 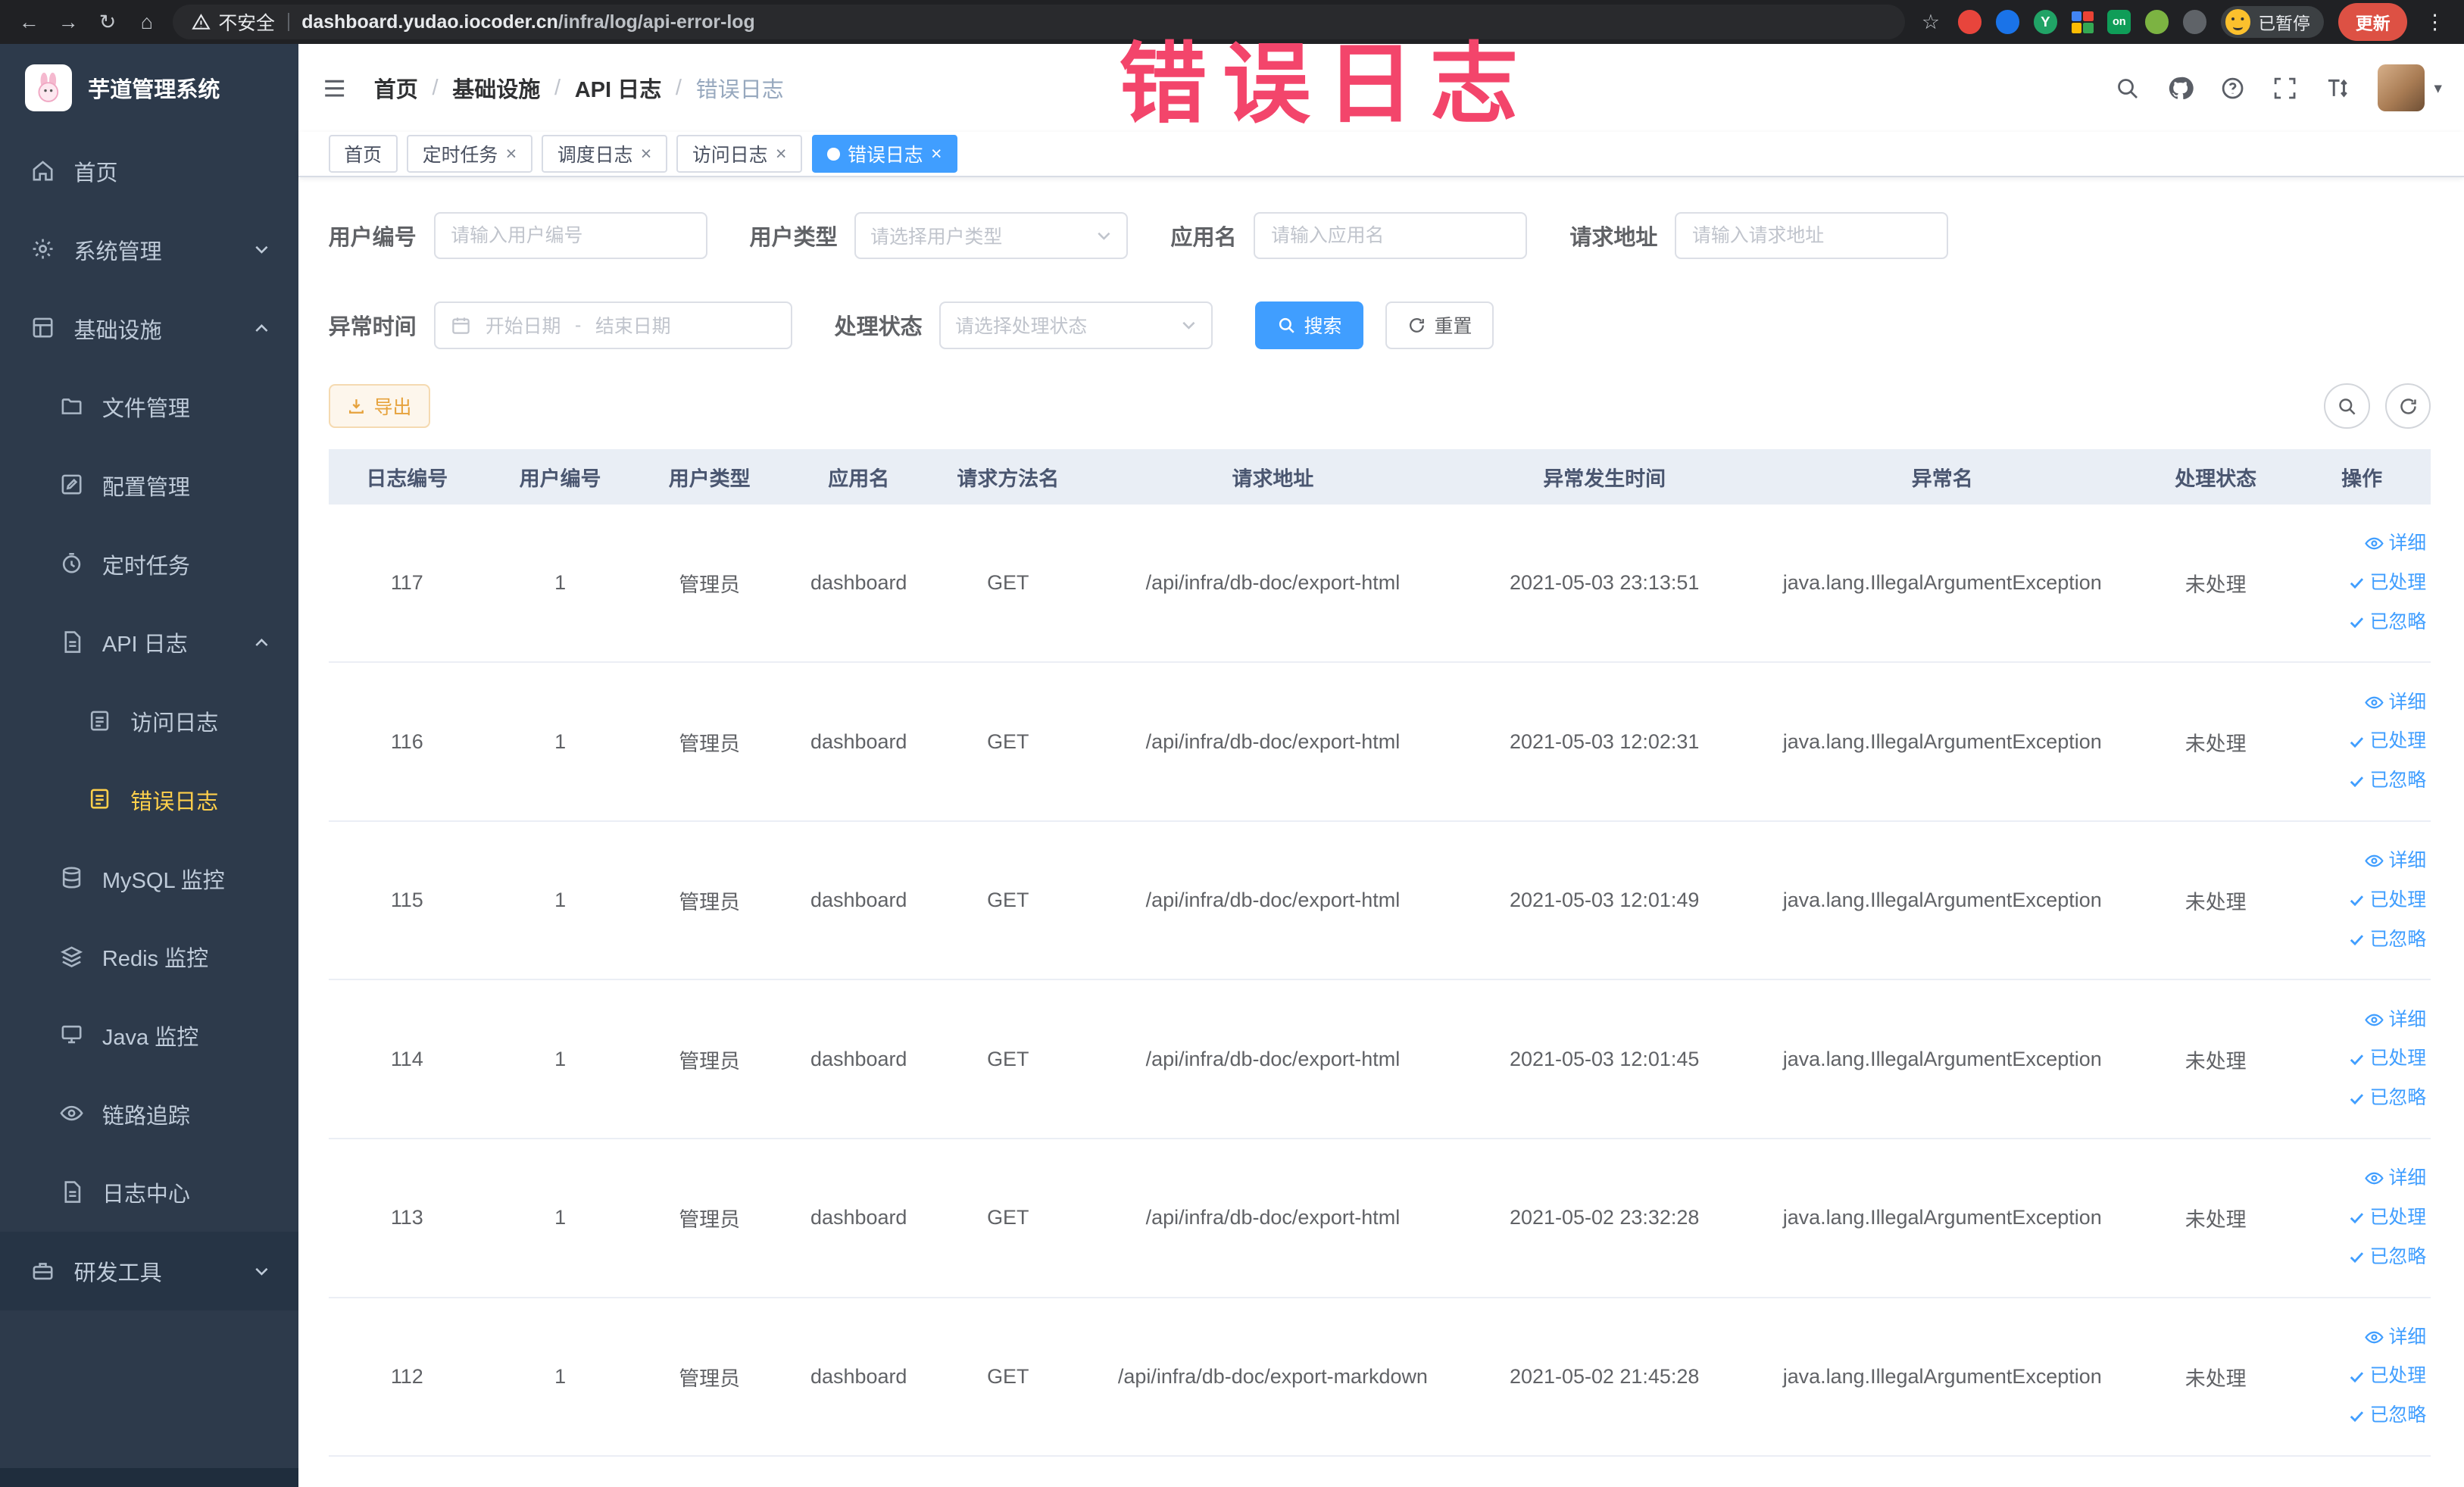 I want to click on sidebar-item-file-mgmt: 文件管理, so click(x=149, y=406).